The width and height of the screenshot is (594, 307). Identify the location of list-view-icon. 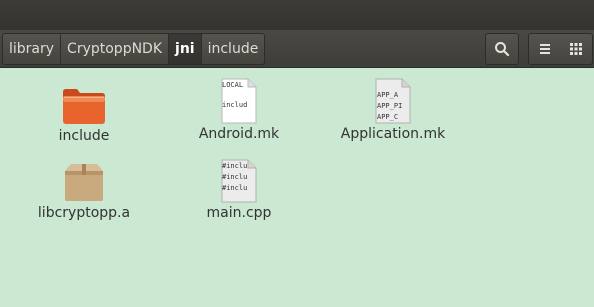
(544, 49).